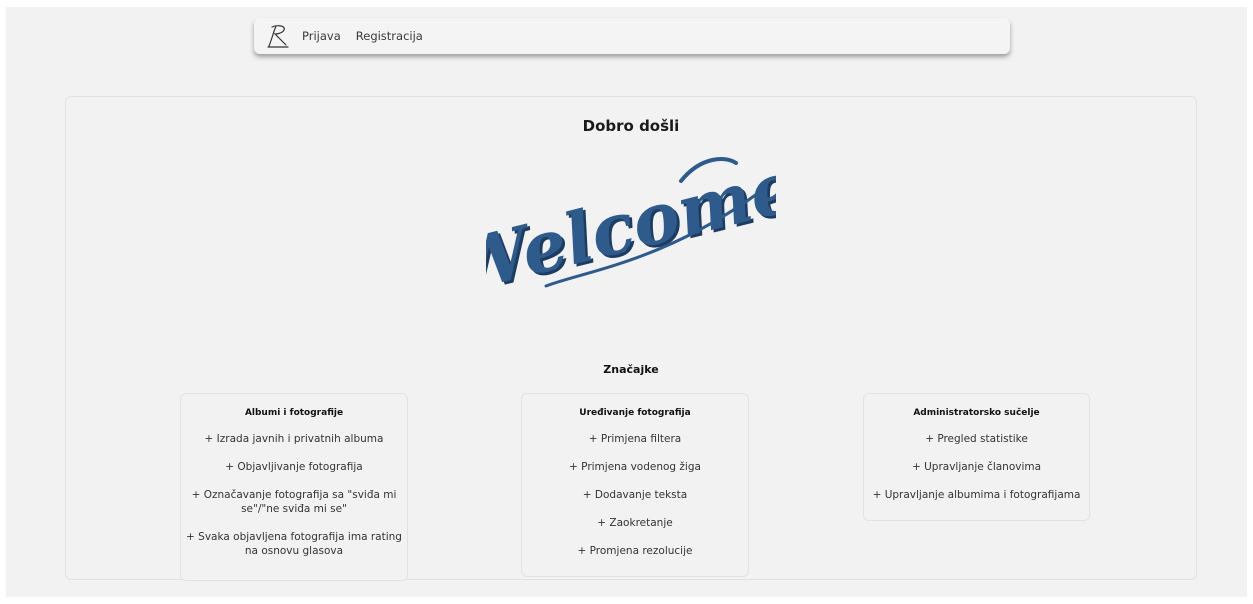  I want to click on feature-item: + Primjena vodenog žiga, so click(635, 467).